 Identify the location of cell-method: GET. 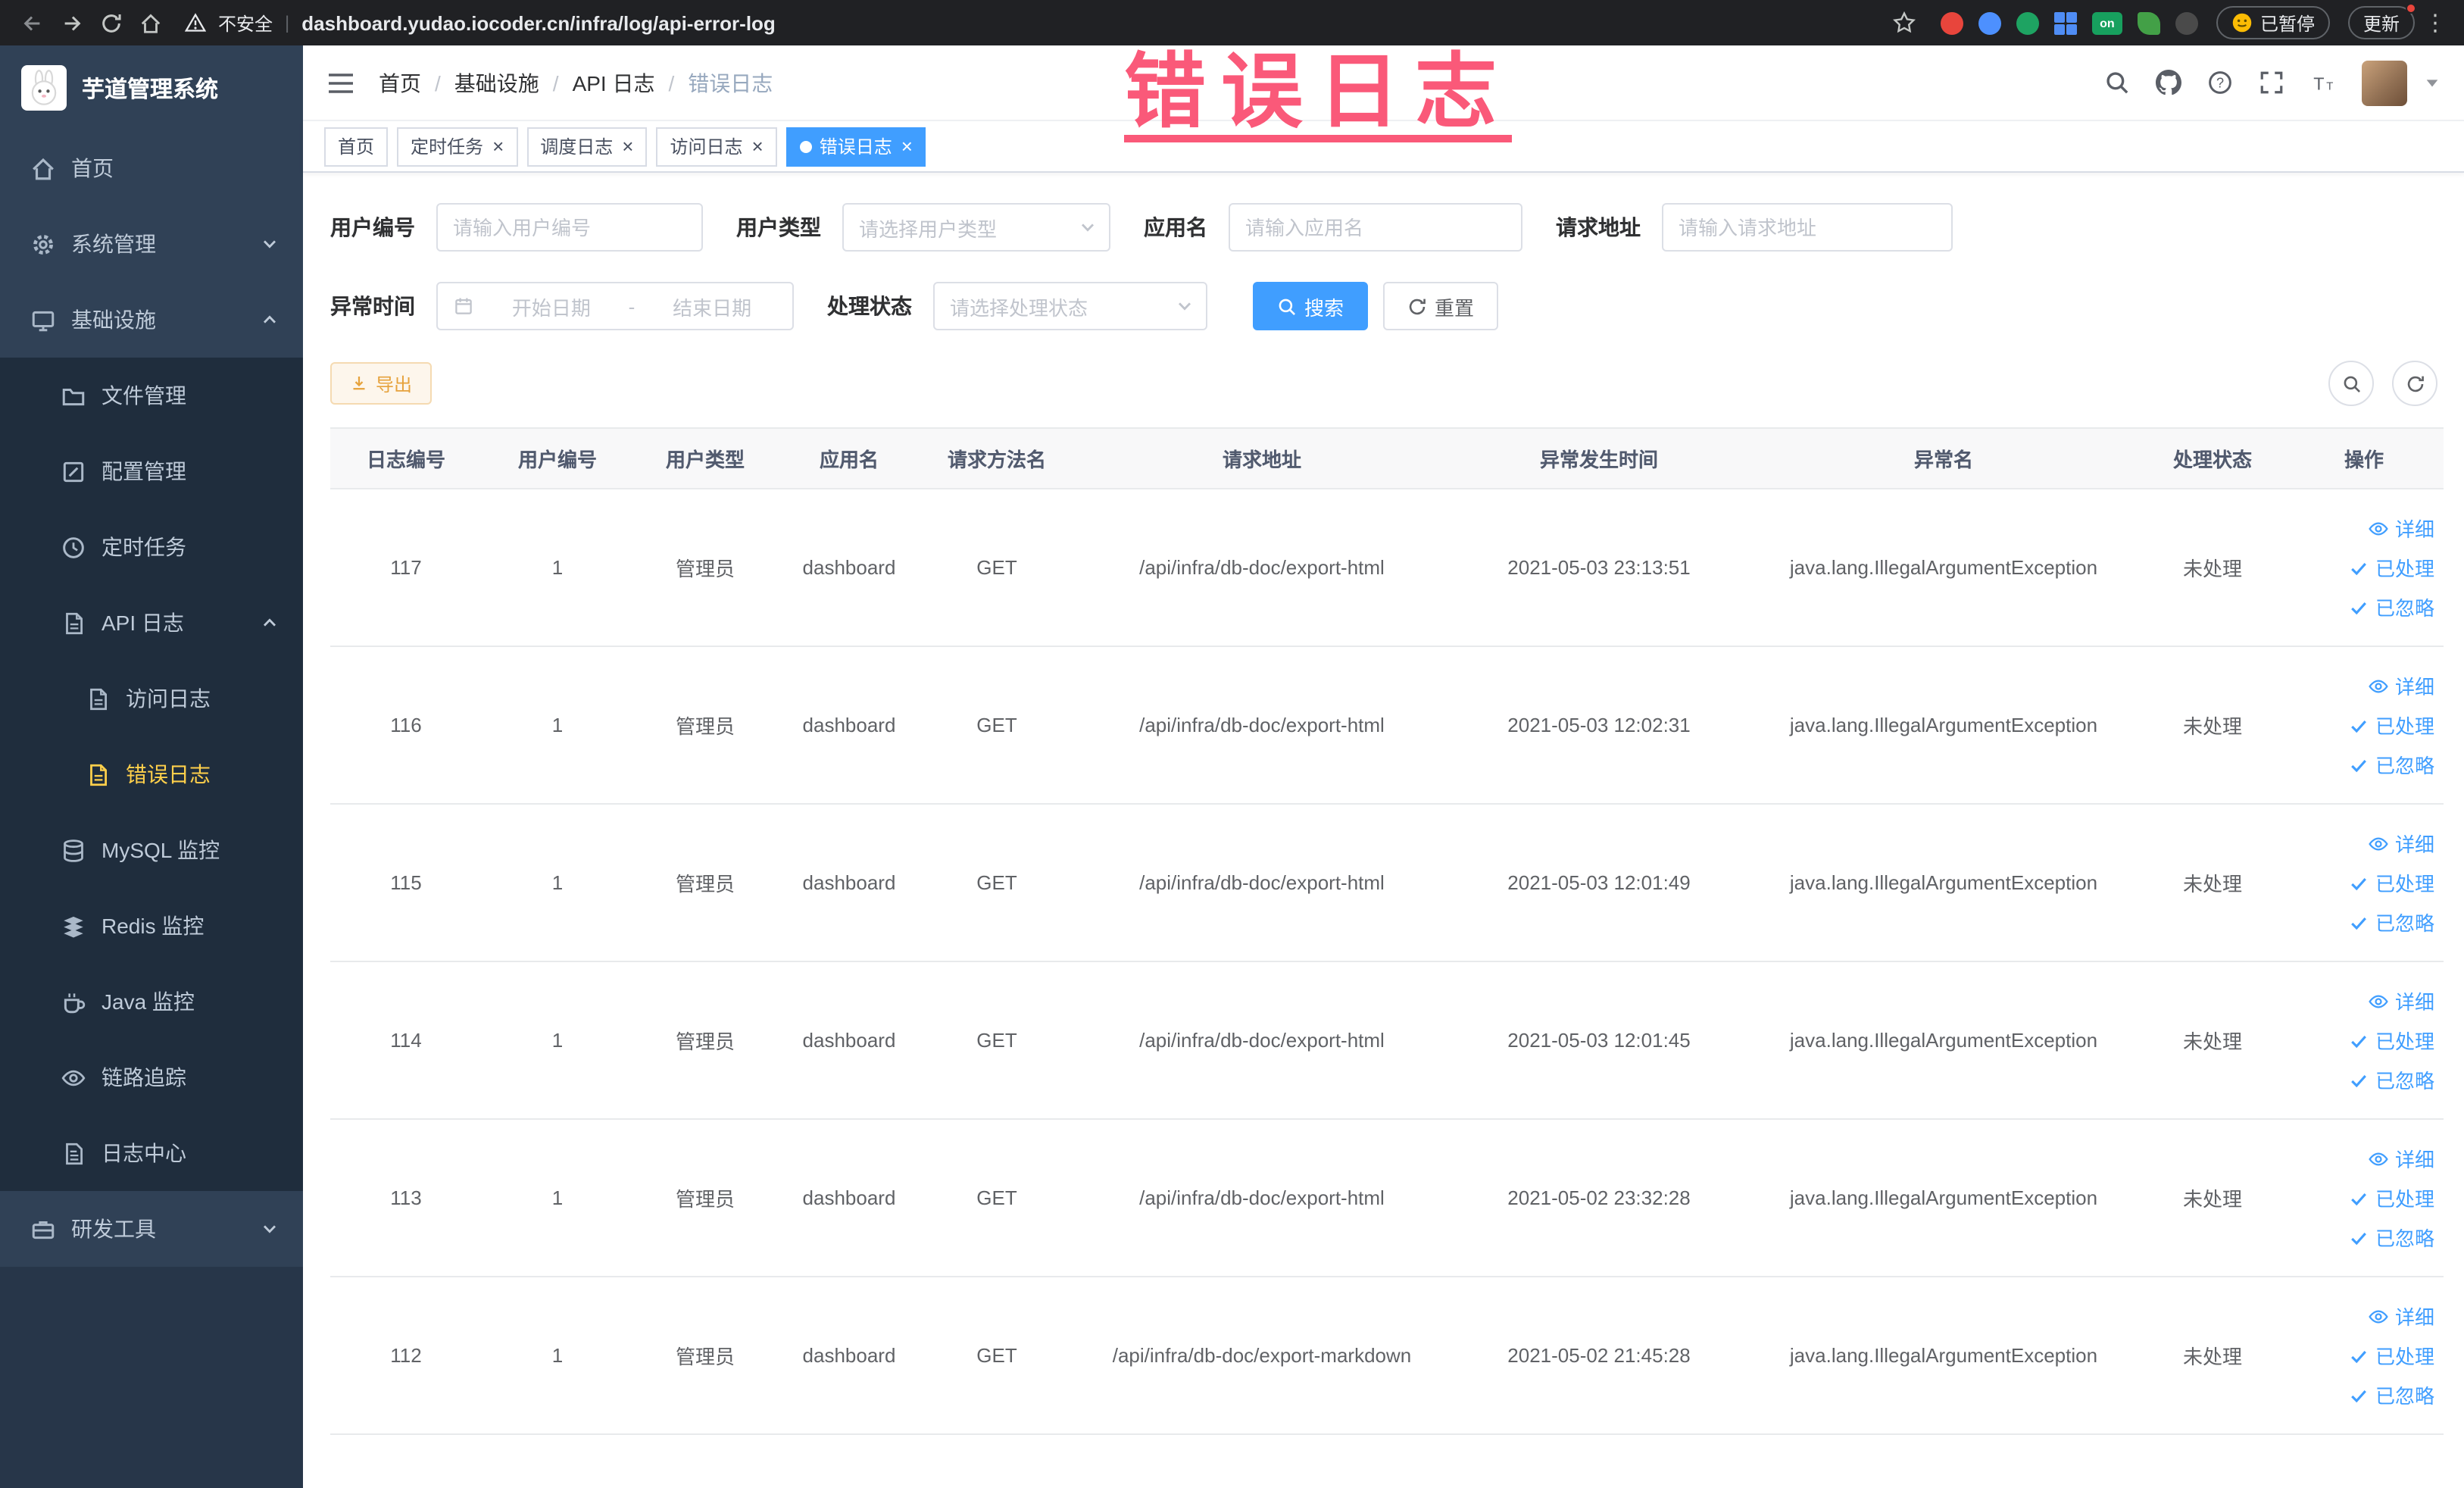
(997, 725).